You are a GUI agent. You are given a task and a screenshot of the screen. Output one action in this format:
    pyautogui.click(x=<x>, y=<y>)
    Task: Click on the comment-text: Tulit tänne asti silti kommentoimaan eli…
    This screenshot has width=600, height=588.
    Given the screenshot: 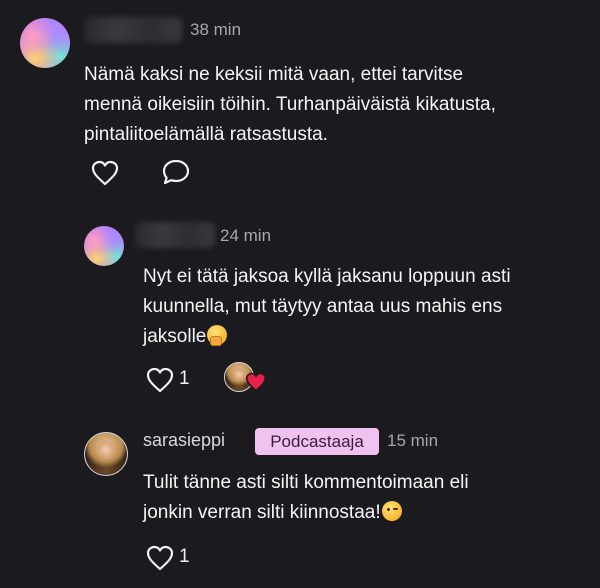 What is the action you would take?
    pyautogui.click(x=306, y=497)
    